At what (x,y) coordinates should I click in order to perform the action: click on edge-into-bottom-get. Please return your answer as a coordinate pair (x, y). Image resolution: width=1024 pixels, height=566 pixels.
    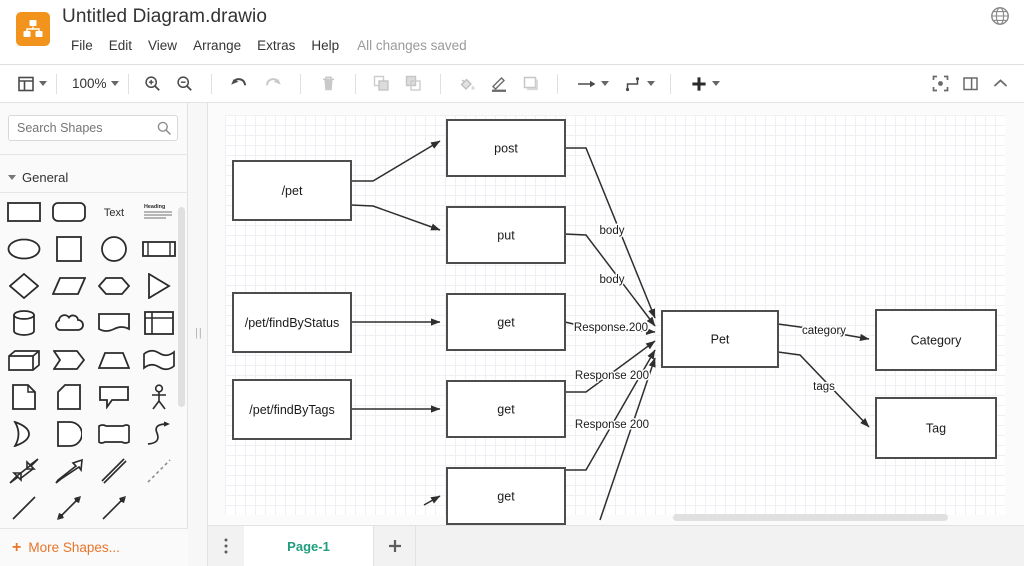
    Looking at the image, I should click on (432, 500).